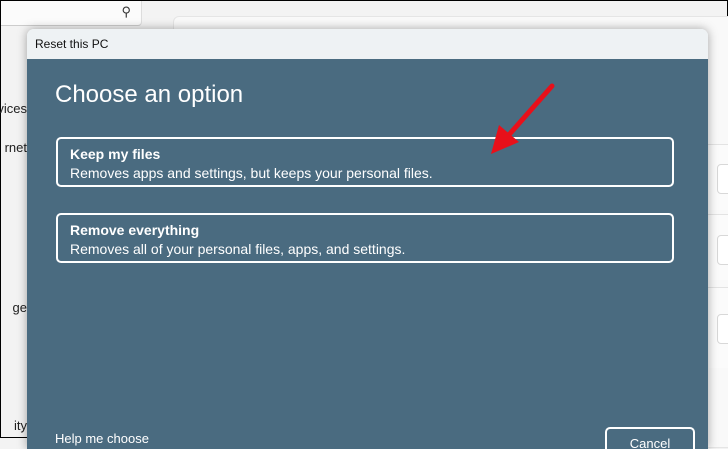 The image size is (728, 449). Describe the element at coordinates (529, 111) in the screenshot. I see `arrow-shaft` at that location.